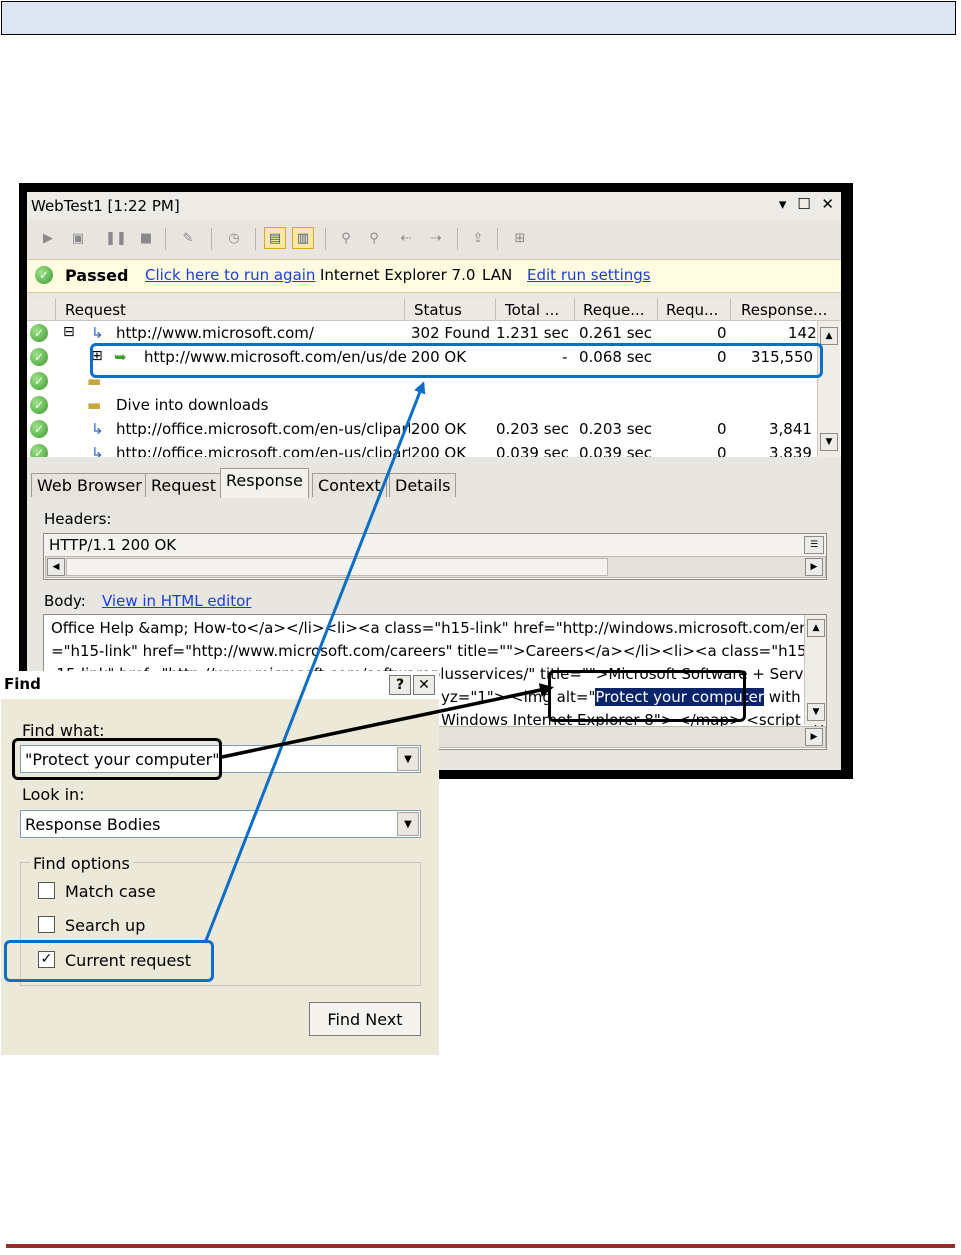 This screenshot has width=961, height=1255. What do you see at coordinates (303, 238) in the screenshot?
I see `layout-vertical-icon: ▥` at bounding box center [303, 238].